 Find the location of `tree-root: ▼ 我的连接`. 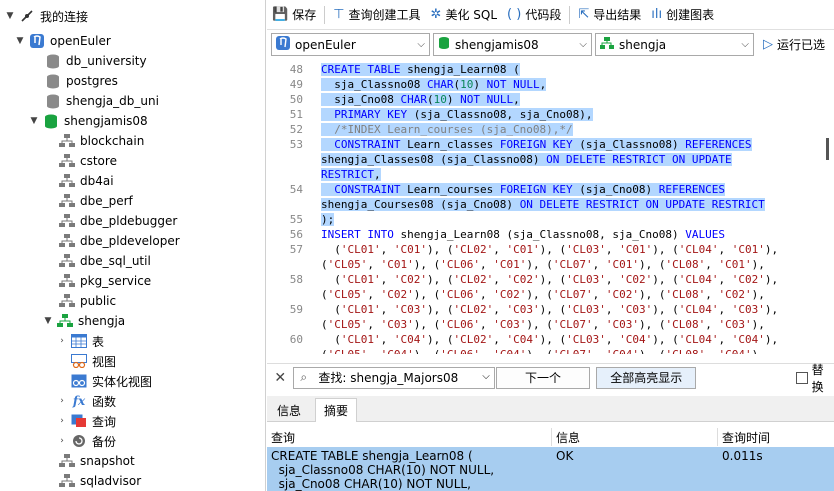

tree-root: ▼ 我的连接 is located at coordinates (46, 16).